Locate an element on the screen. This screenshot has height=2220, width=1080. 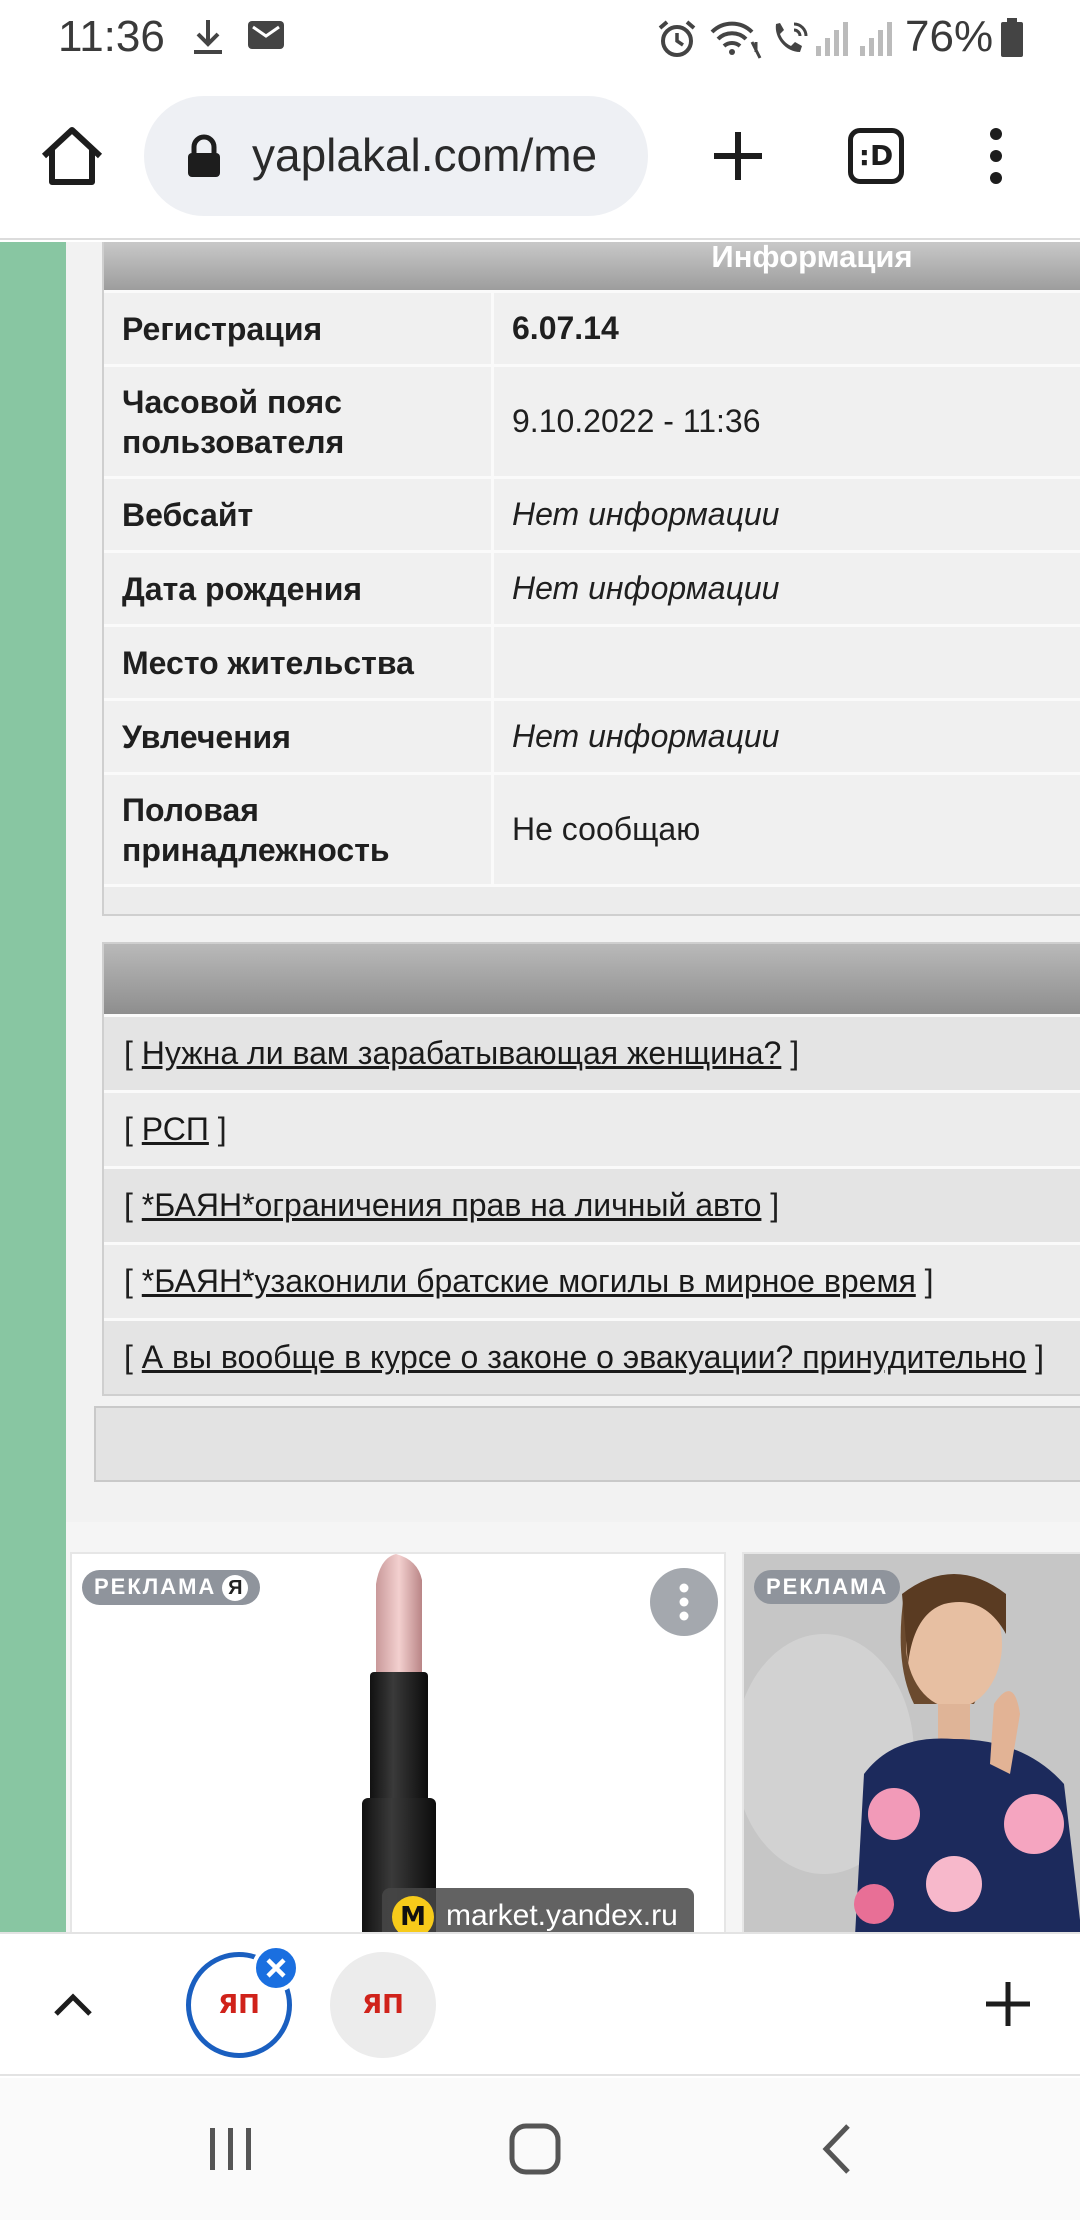
lipstick-image is located at coordinates (399, 1743).